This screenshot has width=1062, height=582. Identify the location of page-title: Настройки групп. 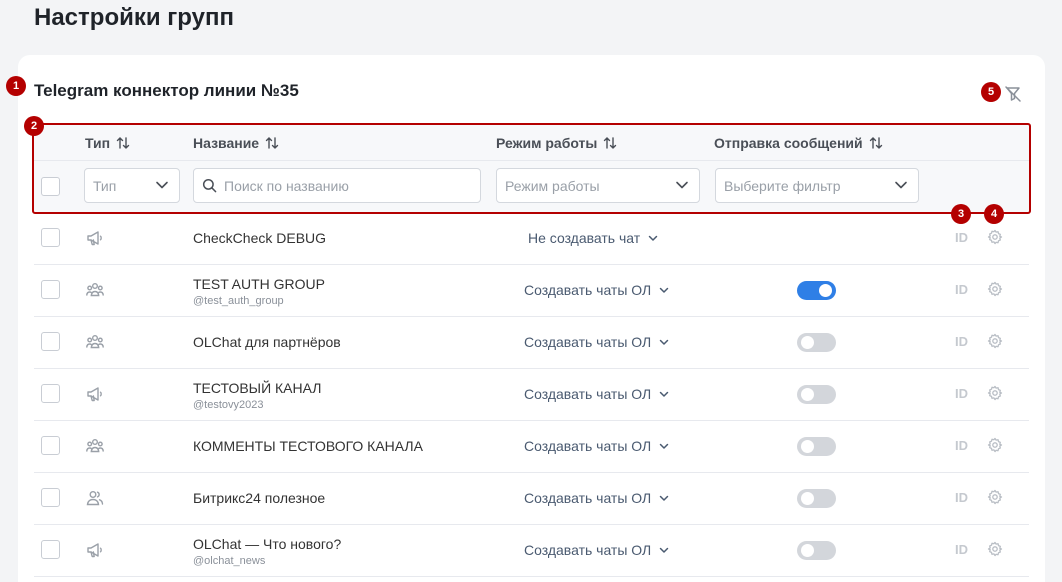
(134, 17).